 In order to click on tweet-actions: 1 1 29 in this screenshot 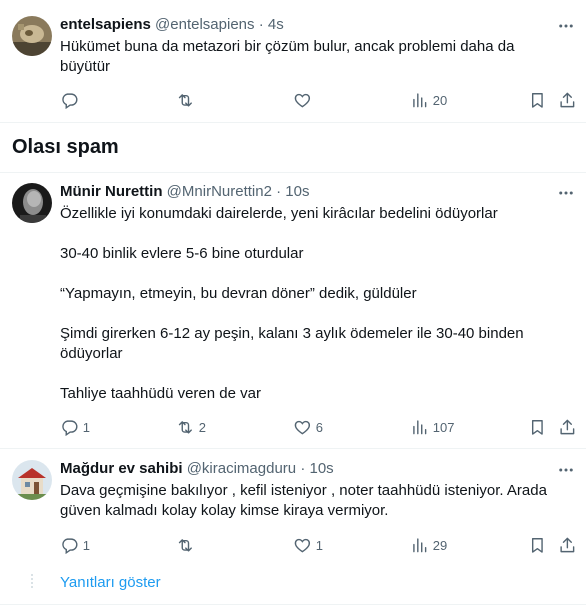, I will do `click(293, 545)`.